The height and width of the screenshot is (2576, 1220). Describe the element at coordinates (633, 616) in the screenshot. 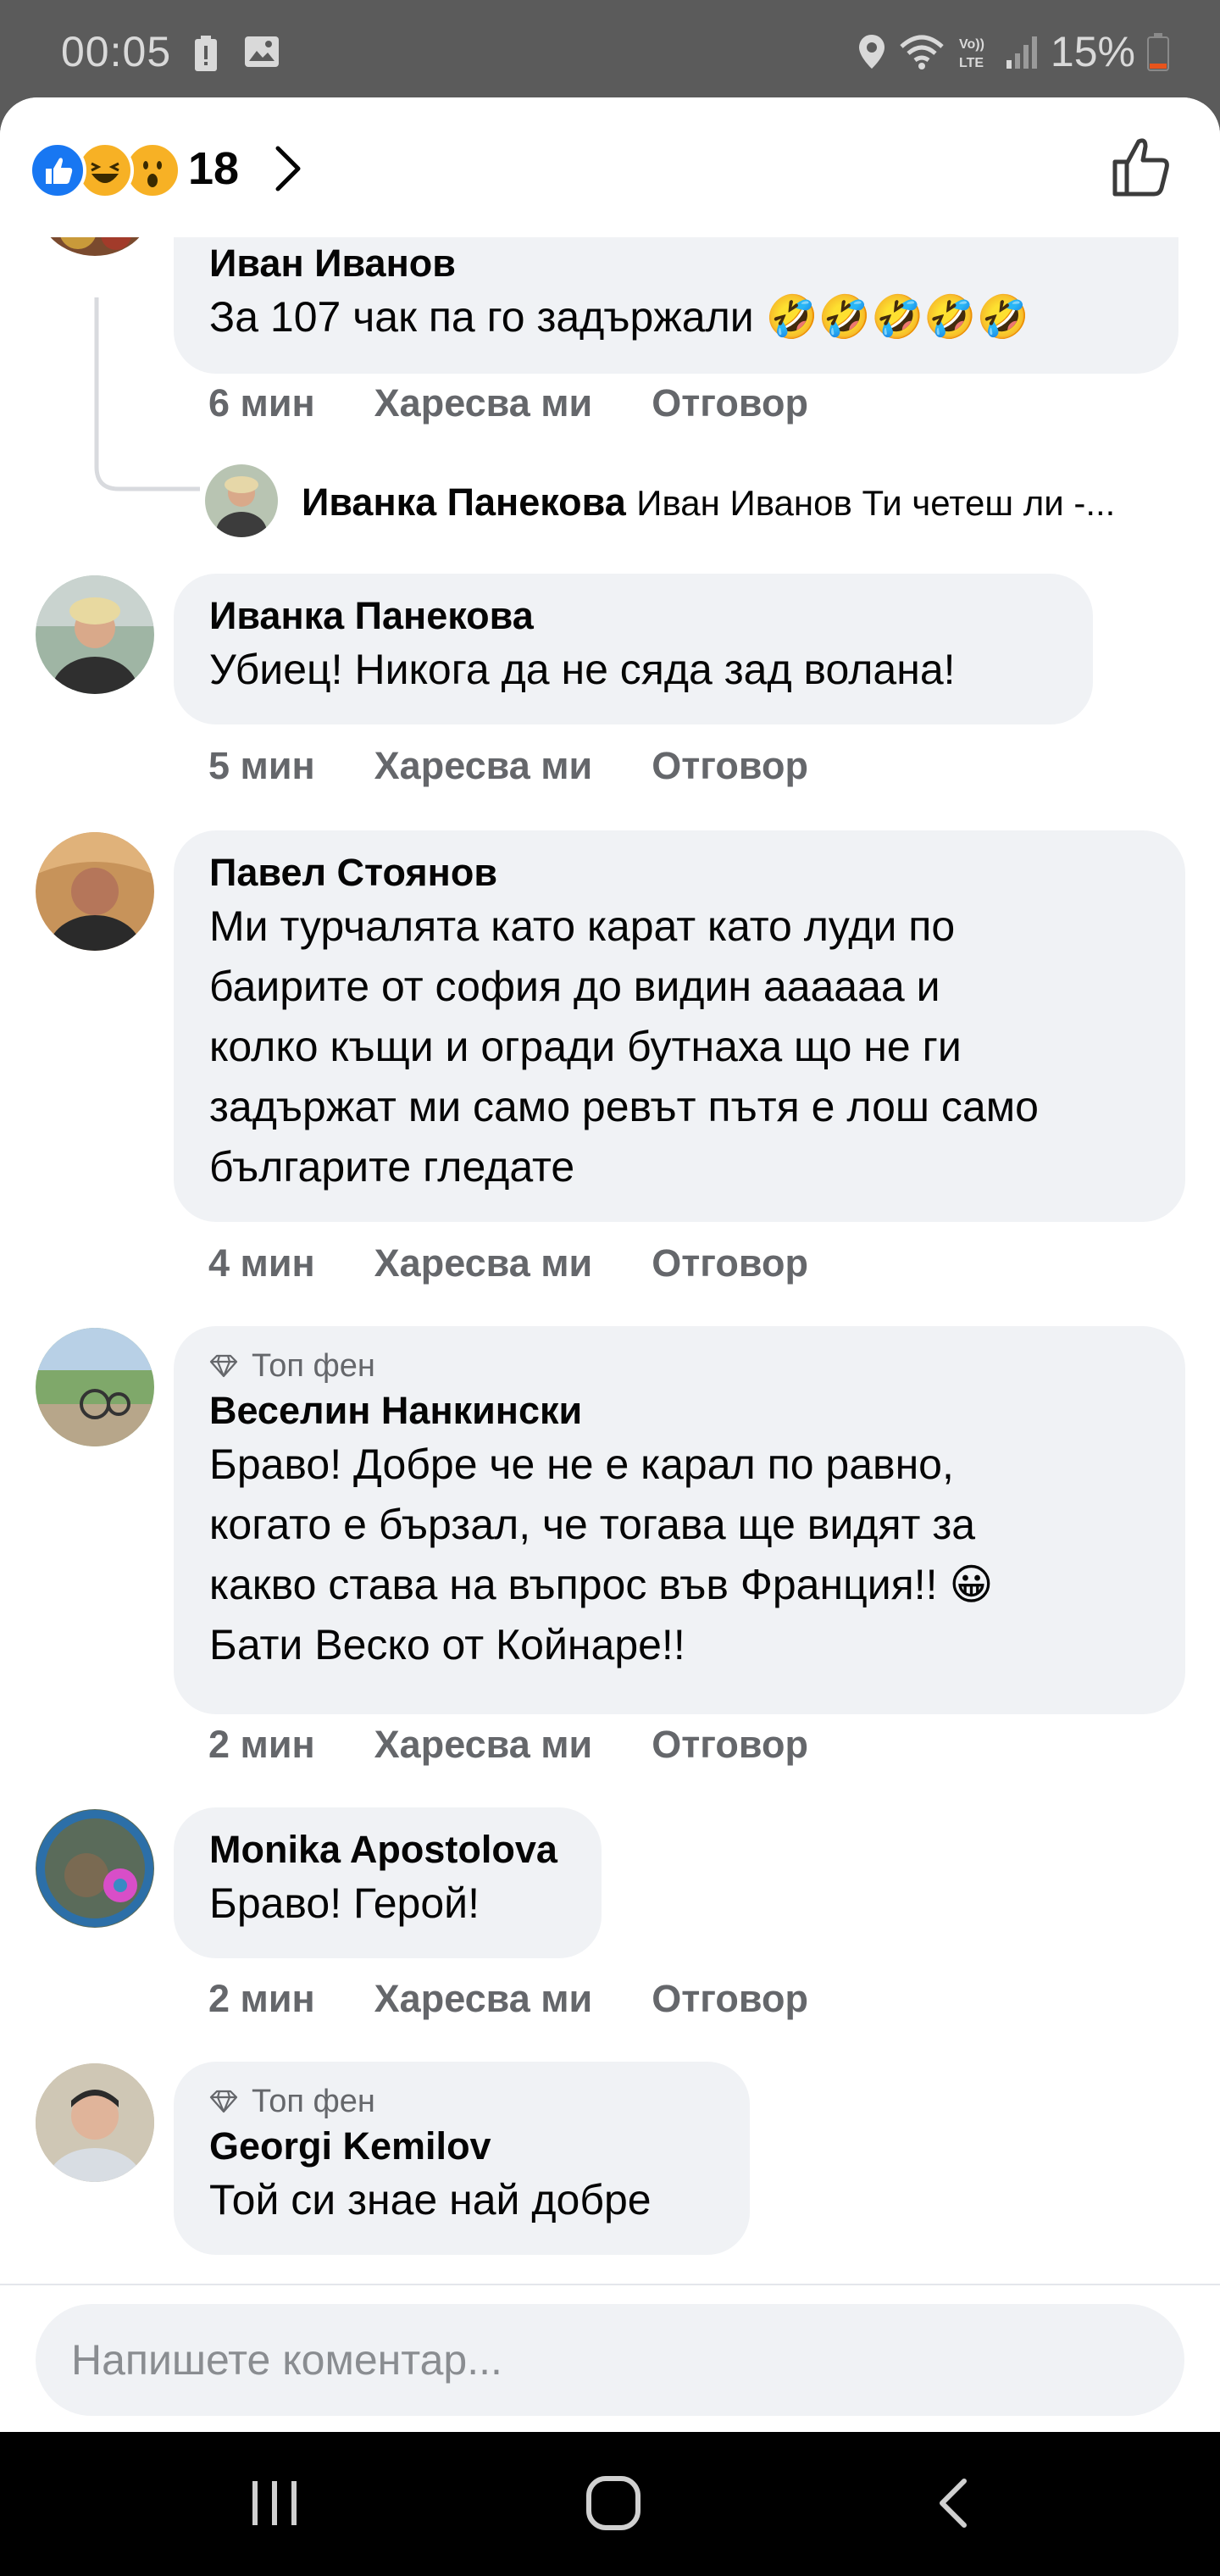

I see `comment-author: Иванка Панекова` at that location.